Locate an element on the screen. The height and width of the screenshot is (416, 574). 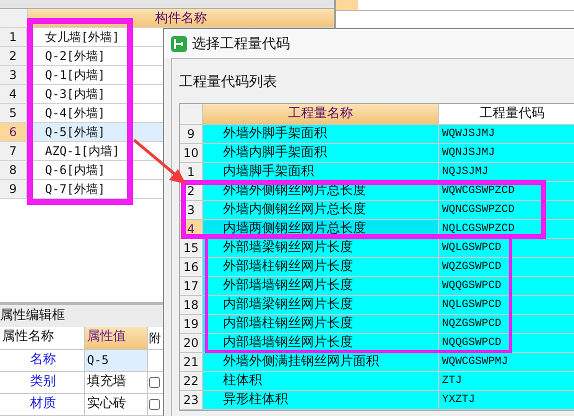
row-number: 1 is located at coordinates (13, 37).